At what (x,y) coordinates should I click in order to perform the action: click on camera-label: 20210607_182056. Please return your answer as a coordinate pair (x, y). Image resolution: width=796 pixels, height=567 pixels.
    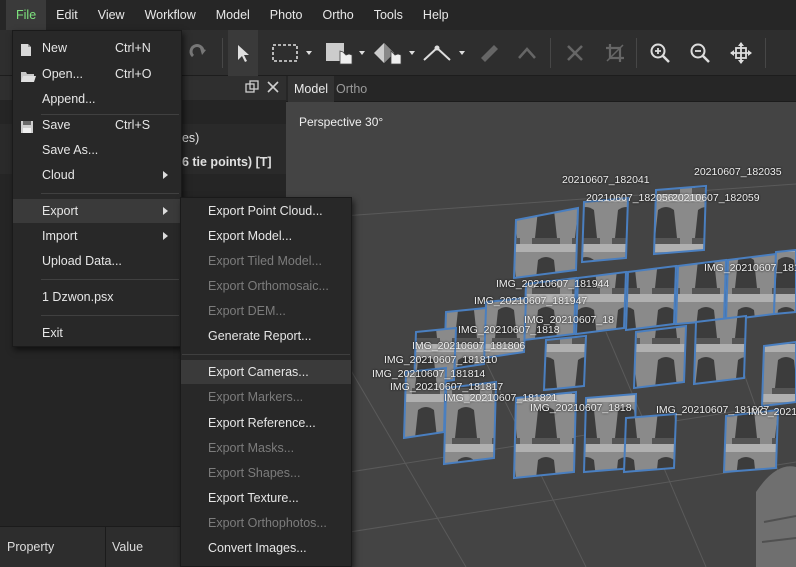
    Looking at the image, I should click on (630, 198).